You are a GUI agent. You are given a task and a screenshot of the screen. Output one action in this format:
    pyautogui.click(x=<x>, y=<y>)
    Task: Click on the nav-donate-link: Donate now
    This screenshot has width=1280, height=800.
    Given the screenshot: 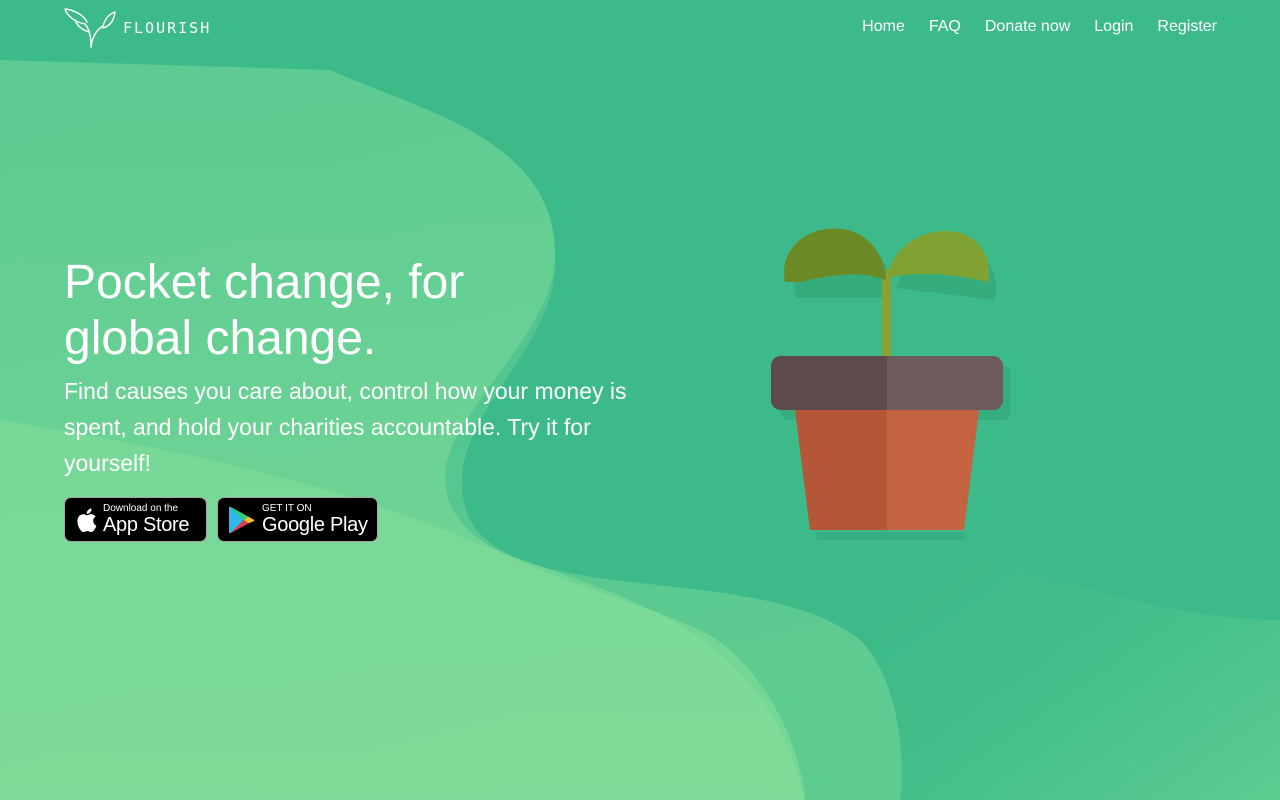 What is the action you would take?
    pyautogui.click(x=1027, y=27)
    